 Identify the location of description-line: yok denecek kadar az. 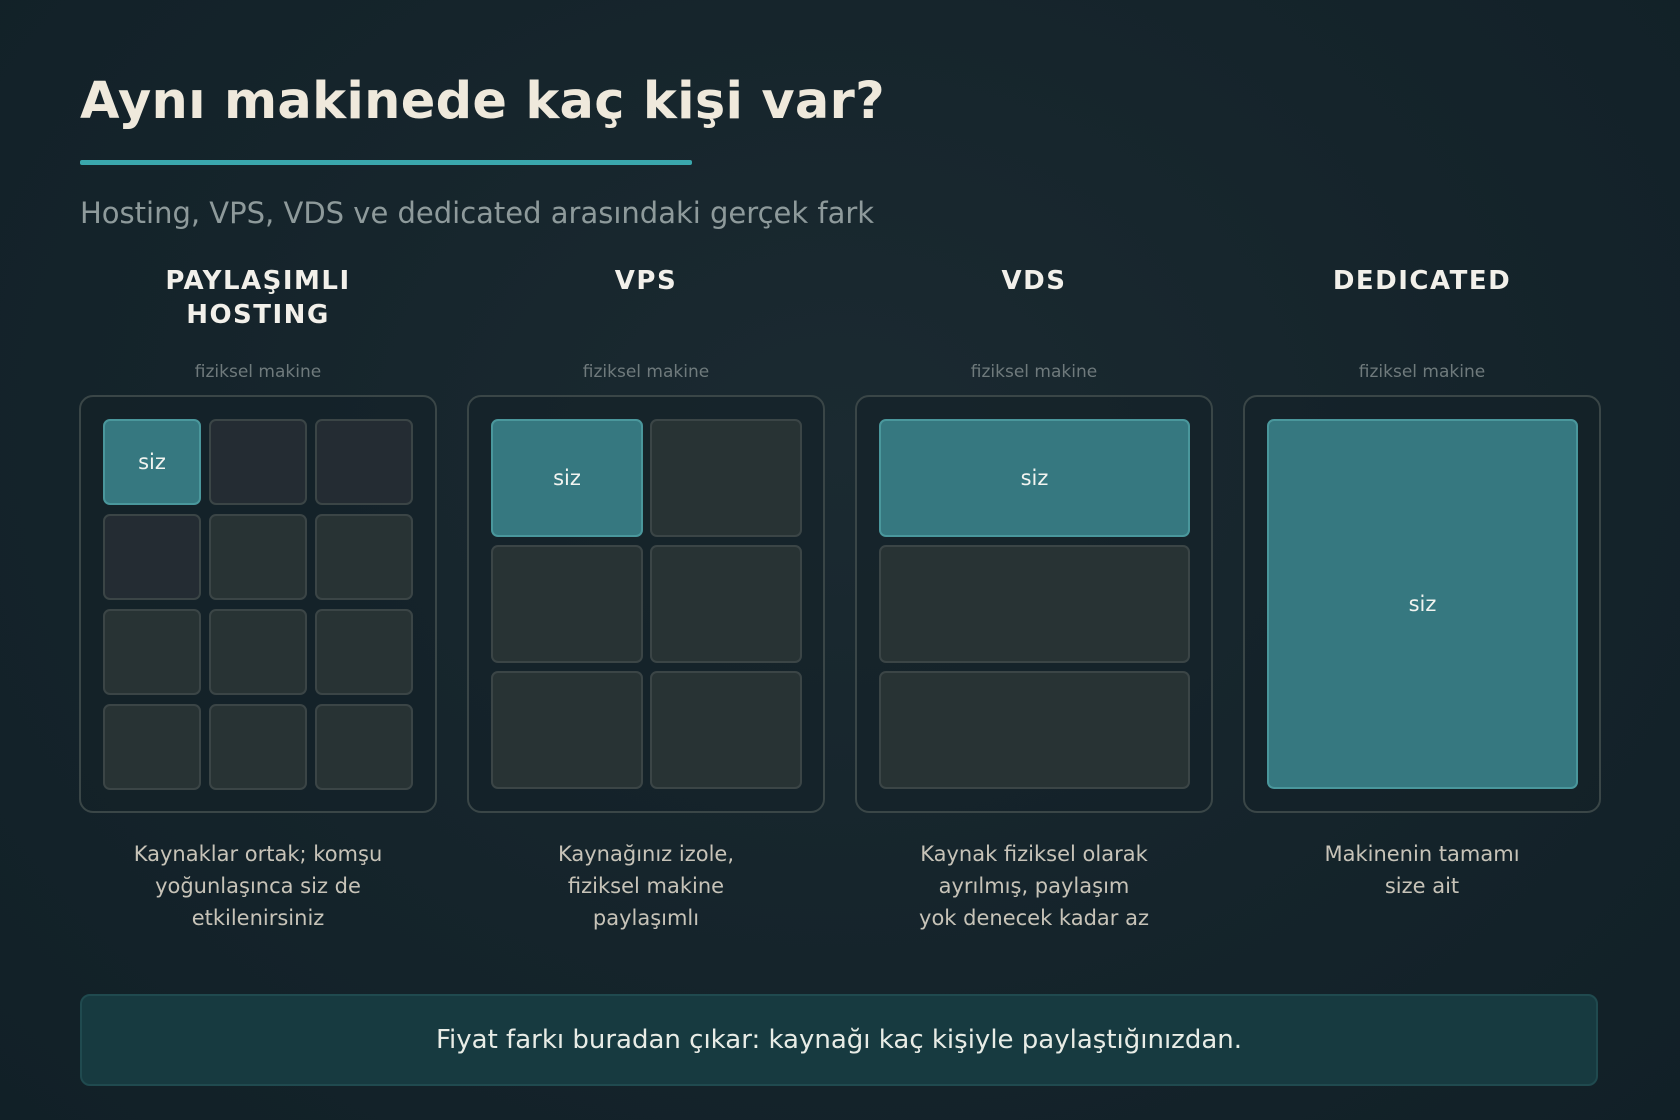
(1034, 918).